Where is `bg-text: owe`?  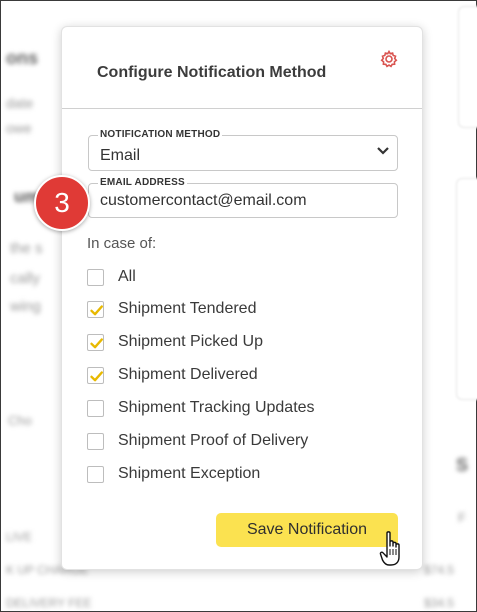 bg-text: owe is located at coordinates (19, 128).